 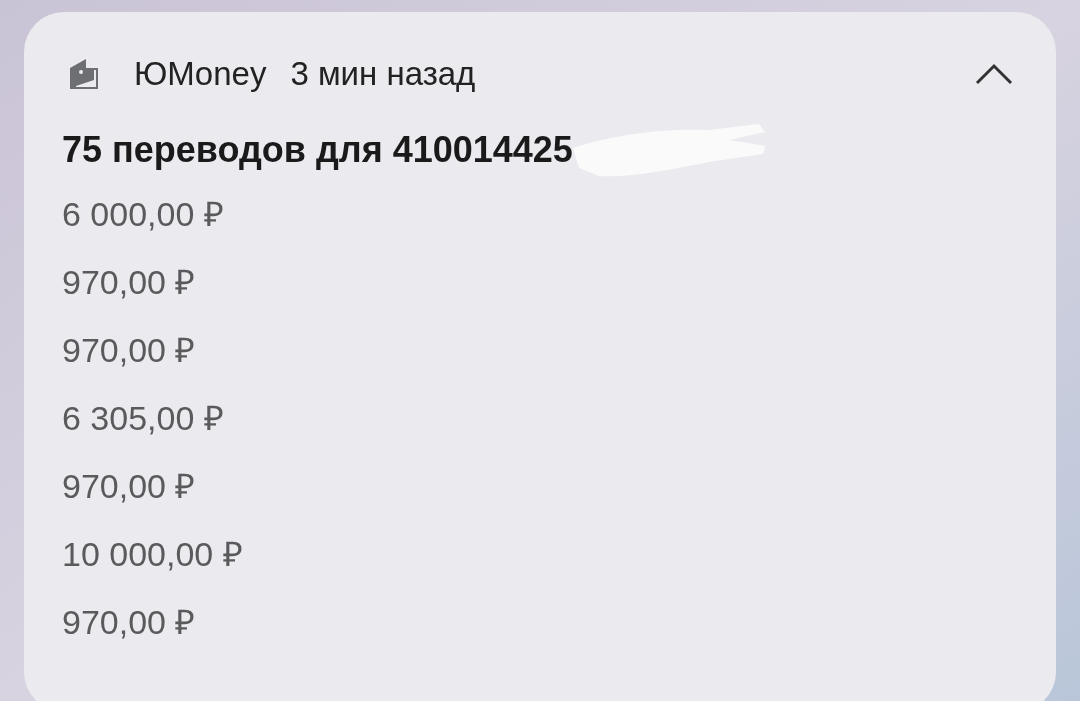 I want to click on transfer-amount: 6 305,00 ₽, so click(x=143, y=418).